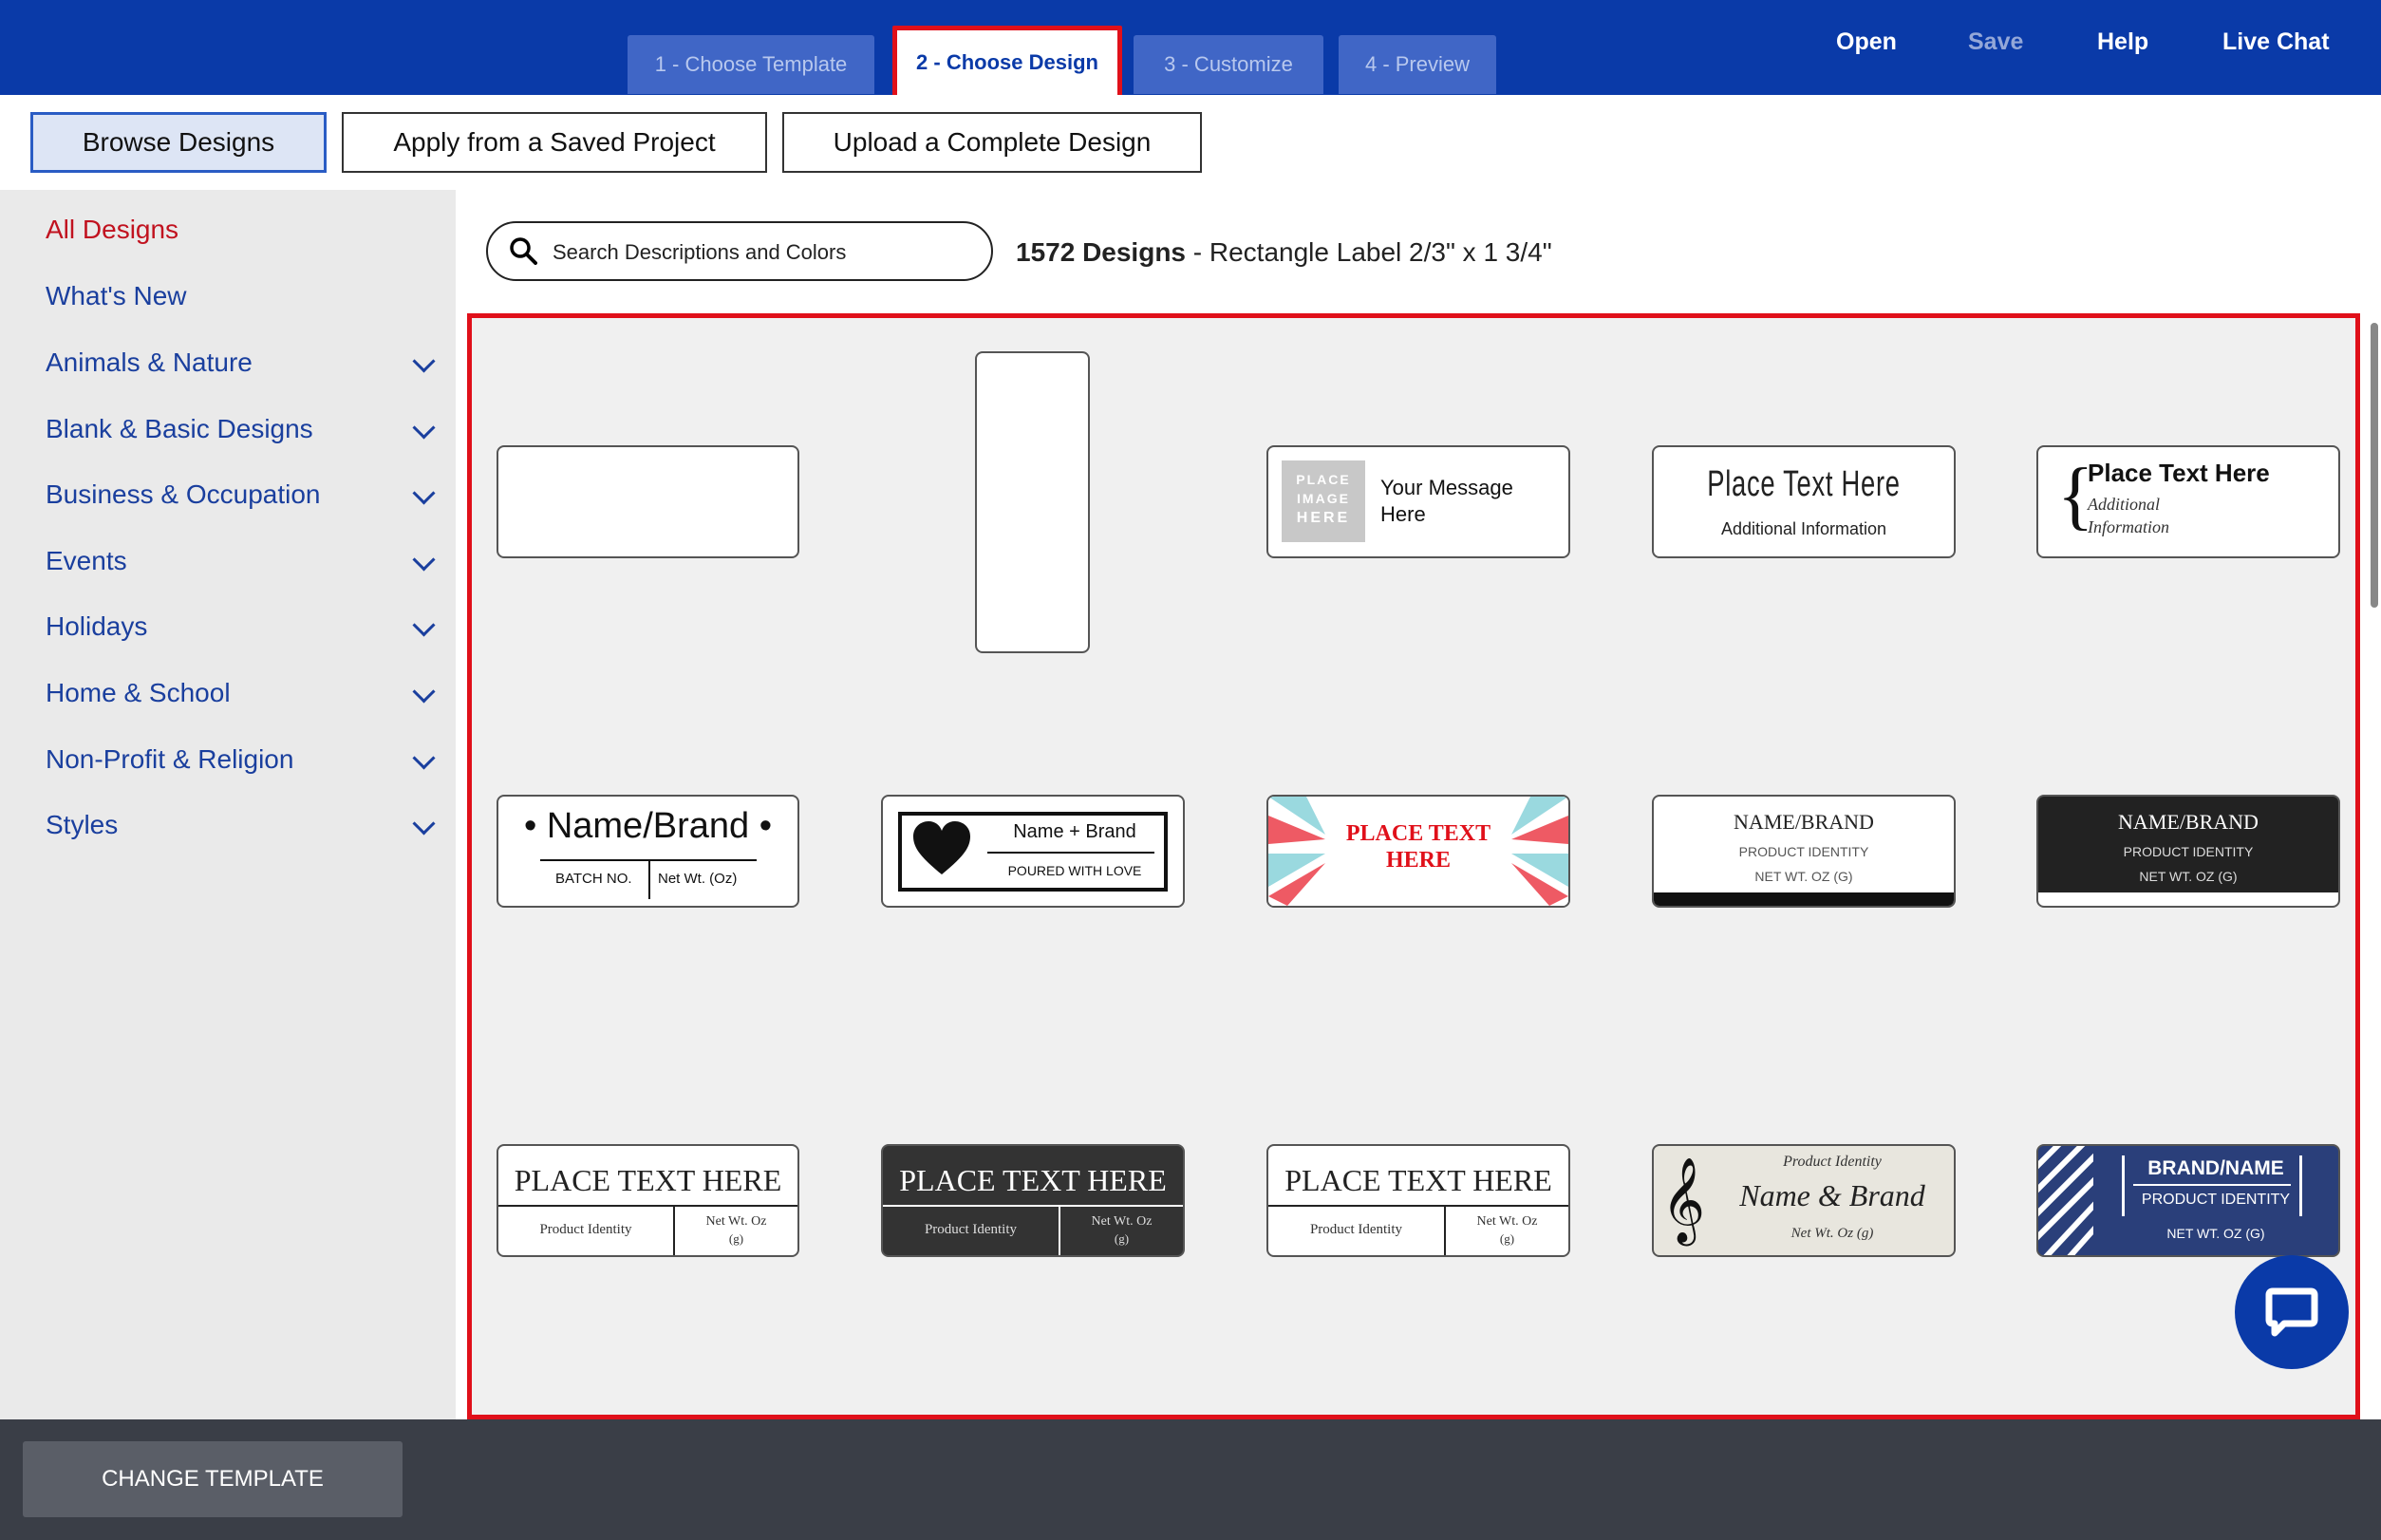 This screenshot has height=1540, width=2381. Describe the element at coordinates (2129, 526) in the screenshot. I see `label-subtitle: Information` at that location.